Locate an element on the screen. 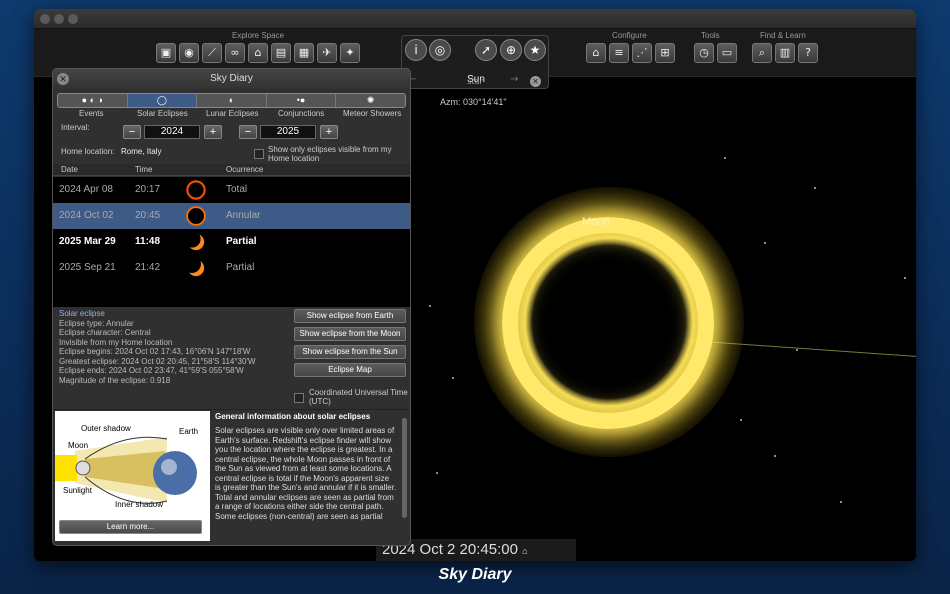  interval-end-field: 2025 is located at coordinates (288, 132).